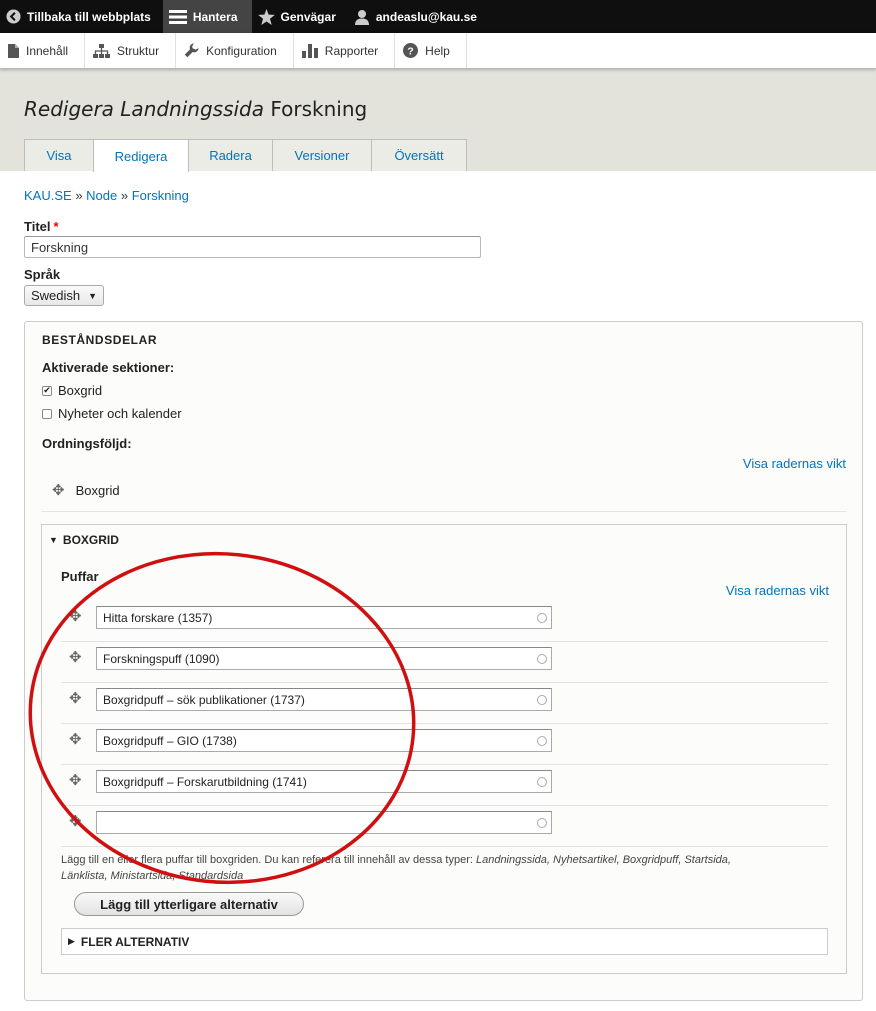  I want to click on user-tab: andeaslu@kau.se, so click(418, 16).